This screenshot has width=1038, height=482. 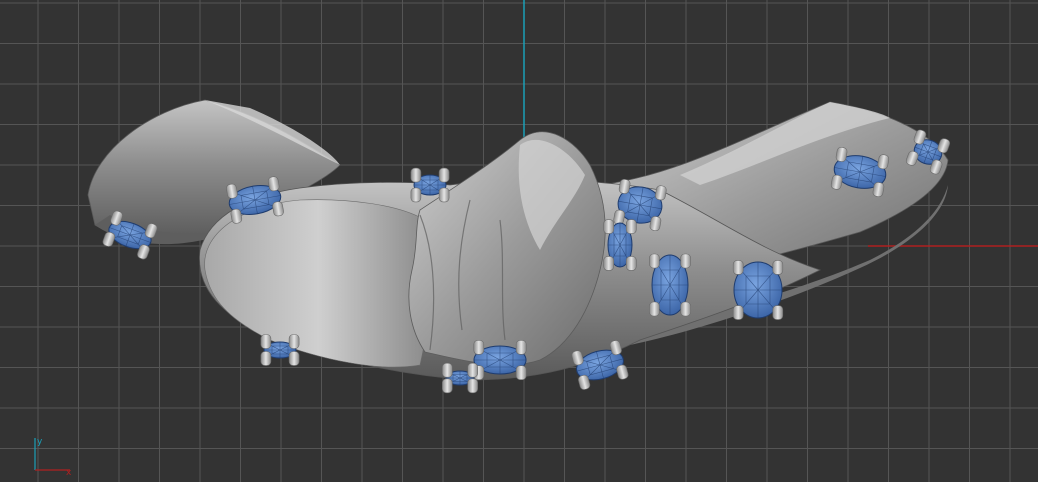 What do you see at coordinates (40, 442) in the screenshot?
I see `gizmo-y-label: y` at bounding box center [40, 442].